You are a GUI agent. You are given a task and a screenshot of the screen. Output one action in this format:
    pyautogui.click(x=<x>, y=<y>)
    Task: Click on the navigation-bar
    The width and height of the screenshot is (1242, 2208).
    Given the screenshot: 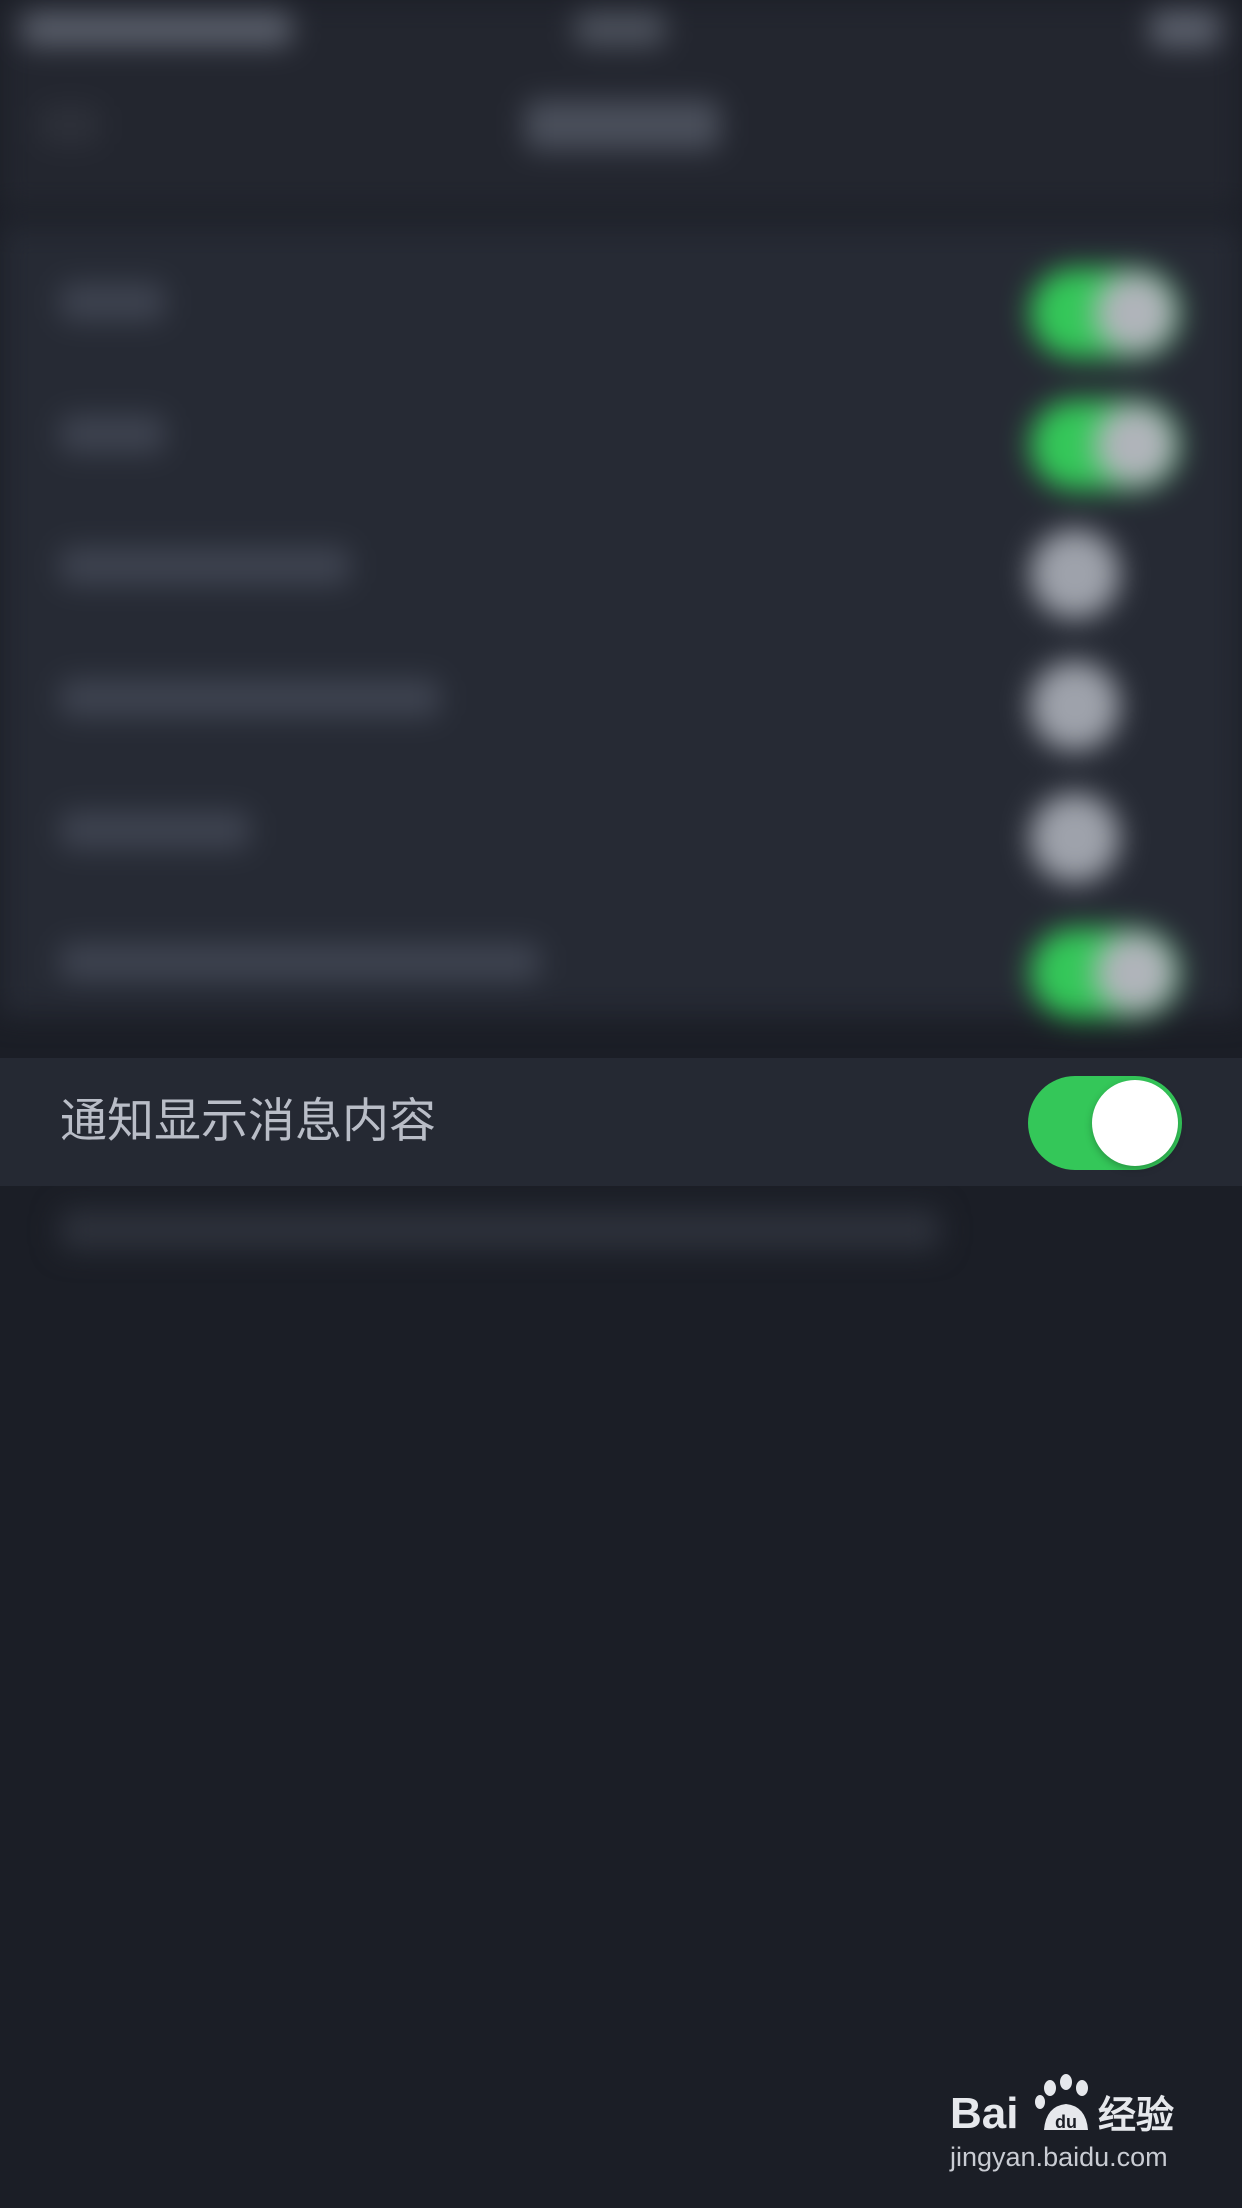 What is the action you would take?
    pyautogui.click(x=621, y=135)
    